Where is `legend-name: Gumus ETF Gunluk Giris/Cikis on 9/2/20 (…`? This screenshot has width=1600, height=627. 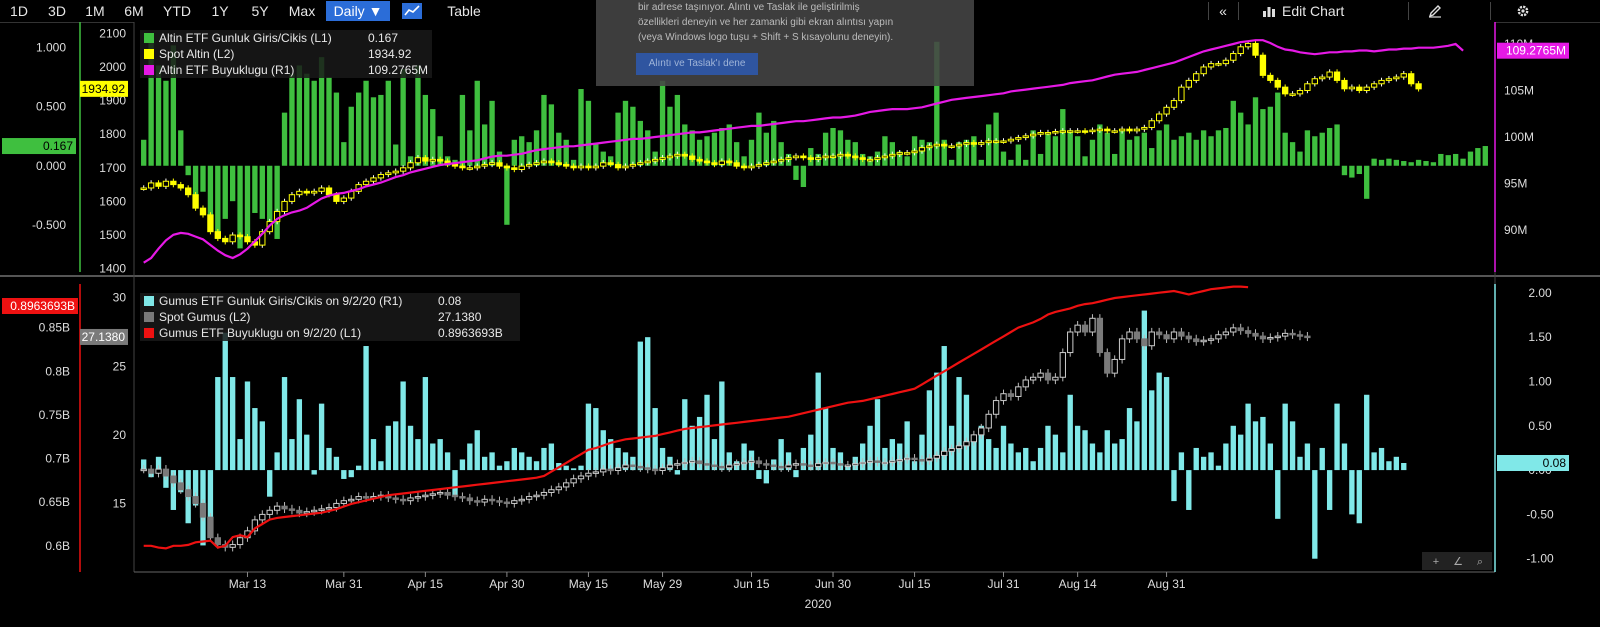 legend-name: Gumus ETF Gunluk Giris/Cikis on 9/2/20 (… is located at coordinates (281, 301).